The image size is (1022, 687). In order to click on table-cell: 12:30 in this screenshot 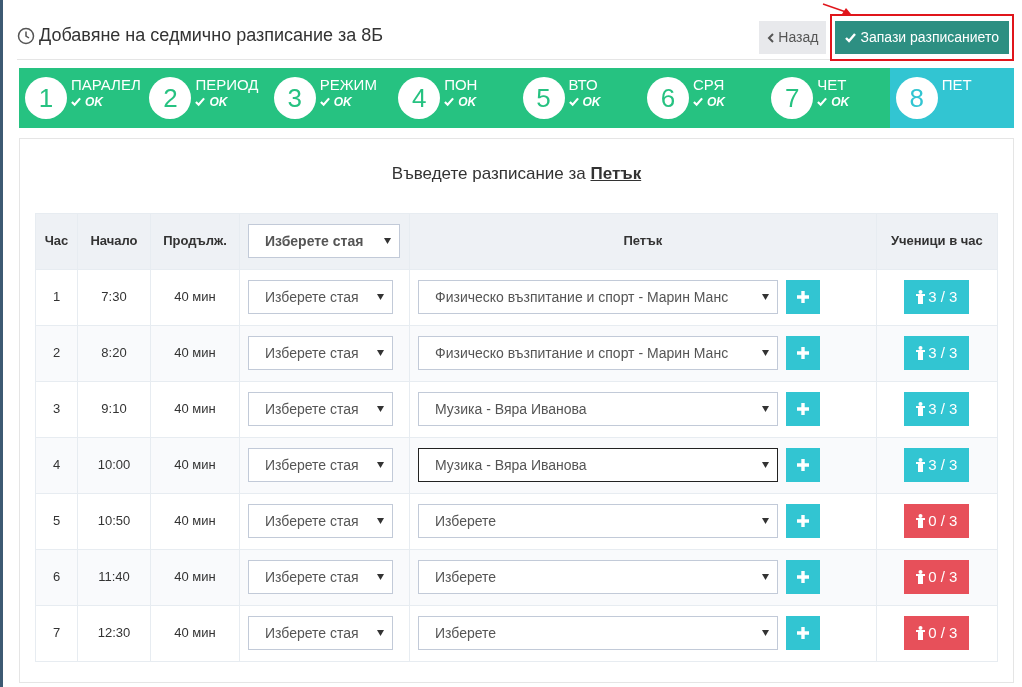, I will do `click(114, 633)`.